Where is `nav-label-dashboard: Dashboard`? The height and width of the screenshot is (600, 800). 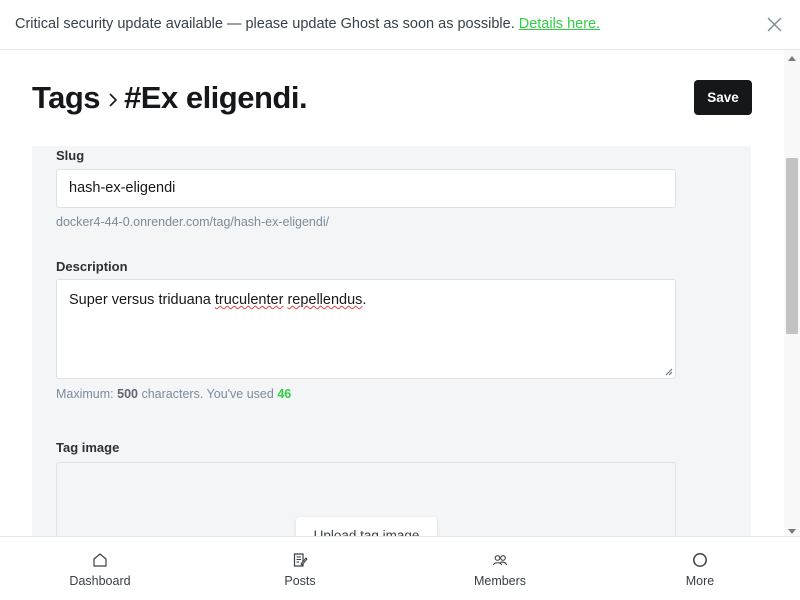 nav-label-dashboard: Dashboard is located at coordinates (100, 581).